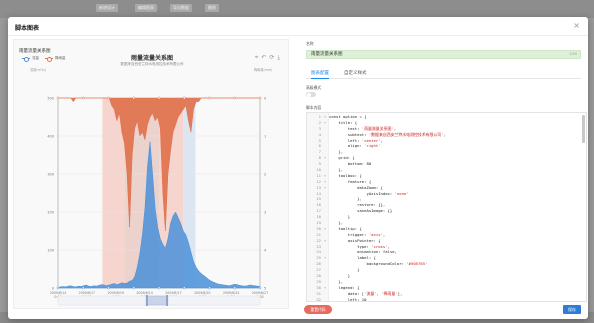 This screenshot has width=594, height=323. I want to click on y-tick-label-right: 0, so click(265, 99).